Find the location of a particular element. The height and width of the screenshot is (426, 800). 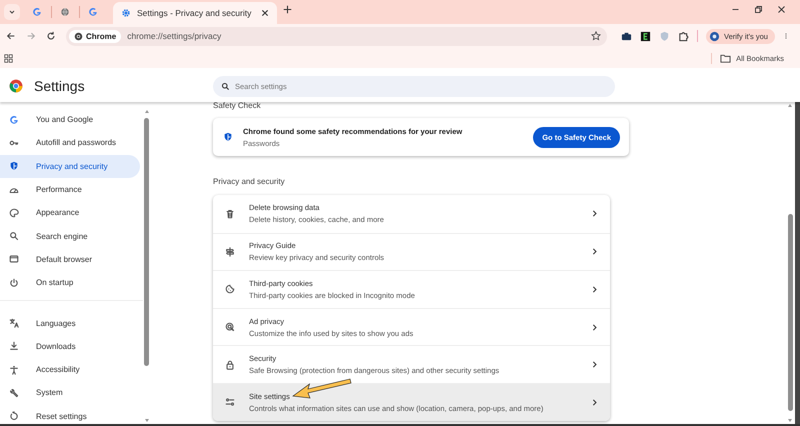

address-bar: Chrome chrome://settings/privacy is located at coordinates (336, 36).